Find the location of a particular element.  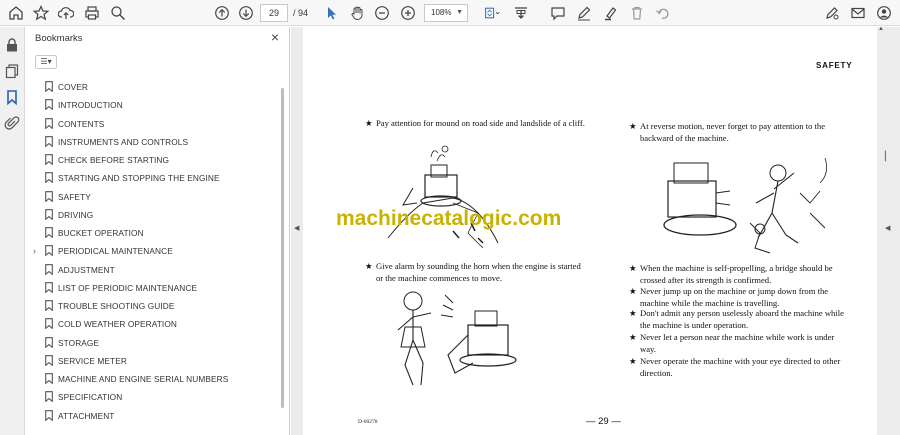

collapse-panel-icon: ◀ is located at coordinates (296, 228).